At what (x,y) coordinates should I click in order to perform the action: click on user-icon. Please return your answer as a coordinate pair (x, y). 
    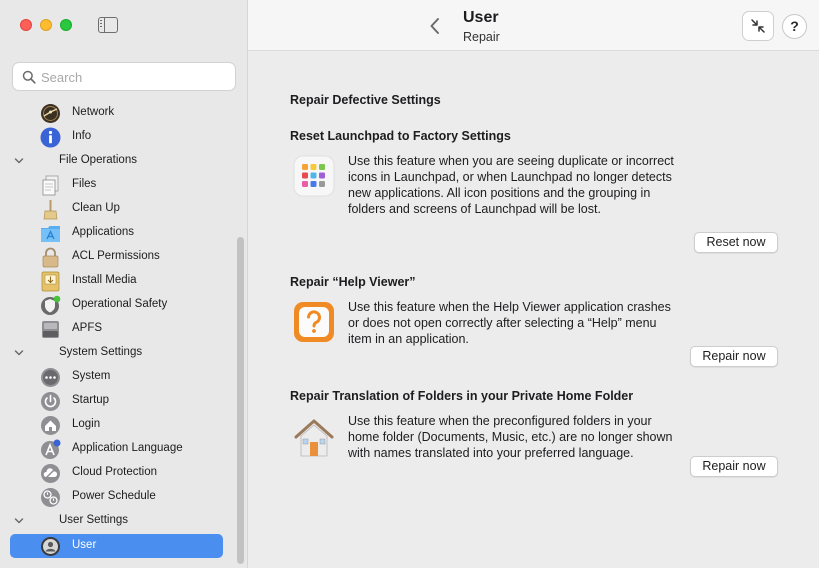
    Looking at the image, I should click on (50, 546).